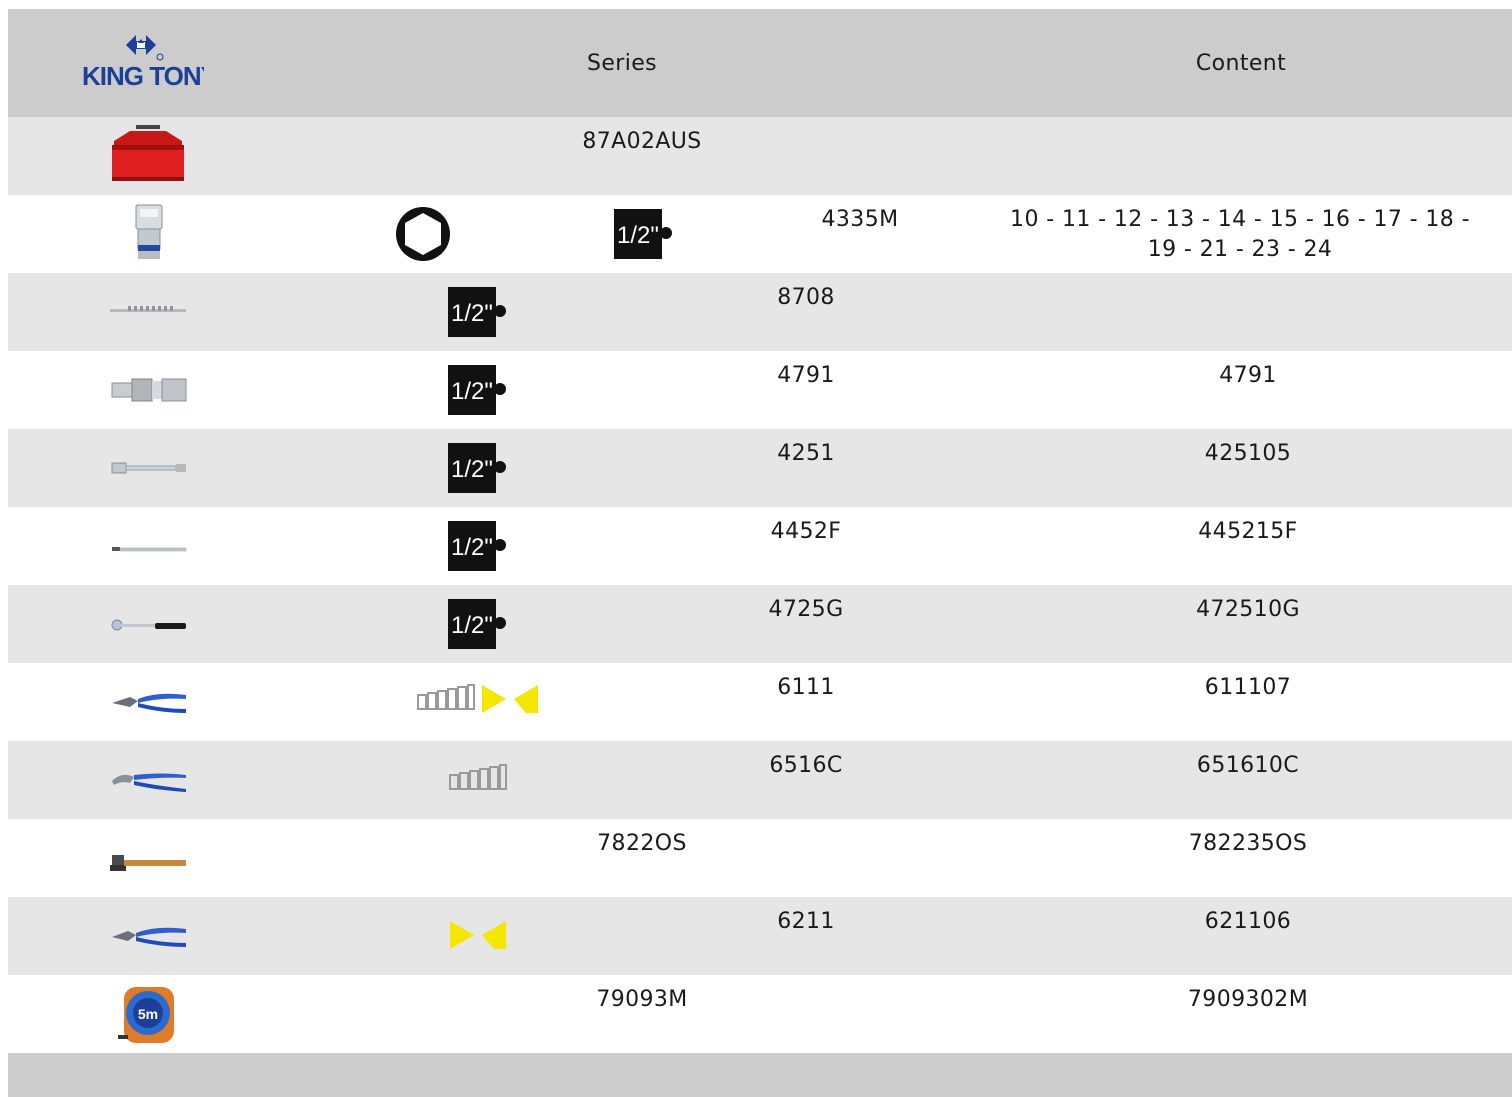 Image resolution: width=1512 pixels, height=1097 pixels. I want to click on series-value: 79093M, so click(642, 999).